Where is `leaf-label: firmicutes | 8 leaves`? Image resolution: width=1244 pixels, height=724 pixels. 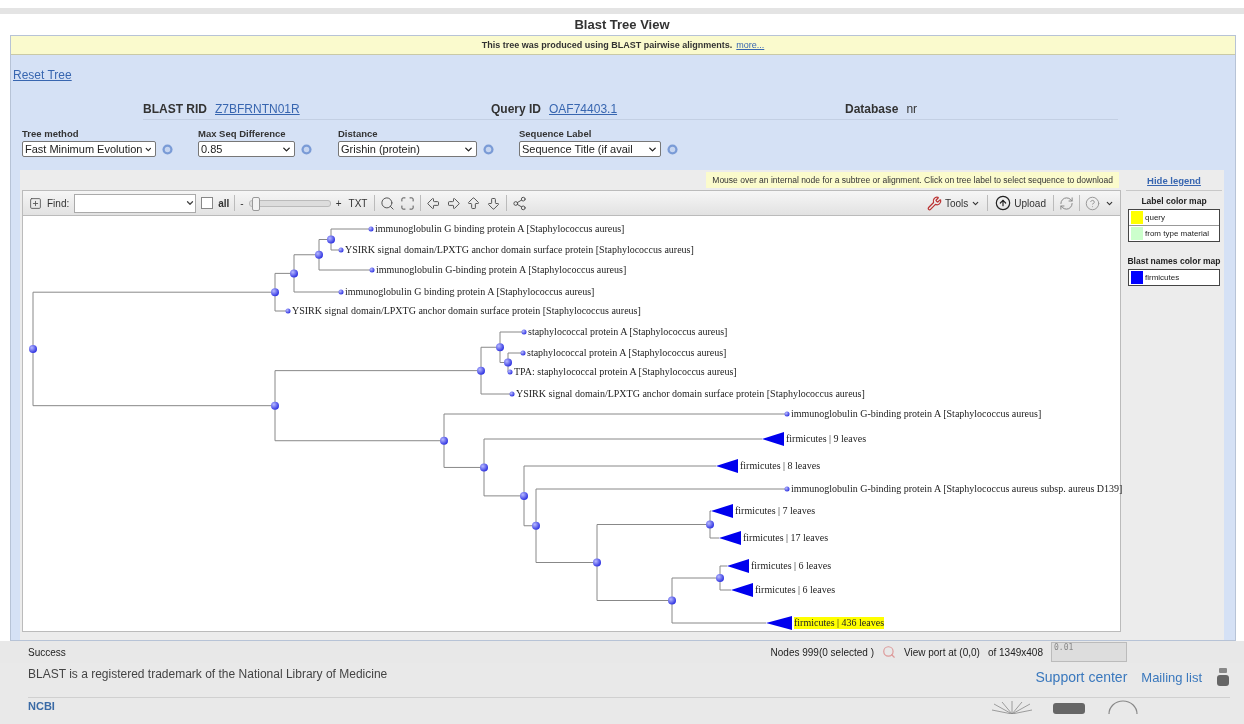
leaf-label: firmicutes | 8 leaves is located at coordinates (780, 466).